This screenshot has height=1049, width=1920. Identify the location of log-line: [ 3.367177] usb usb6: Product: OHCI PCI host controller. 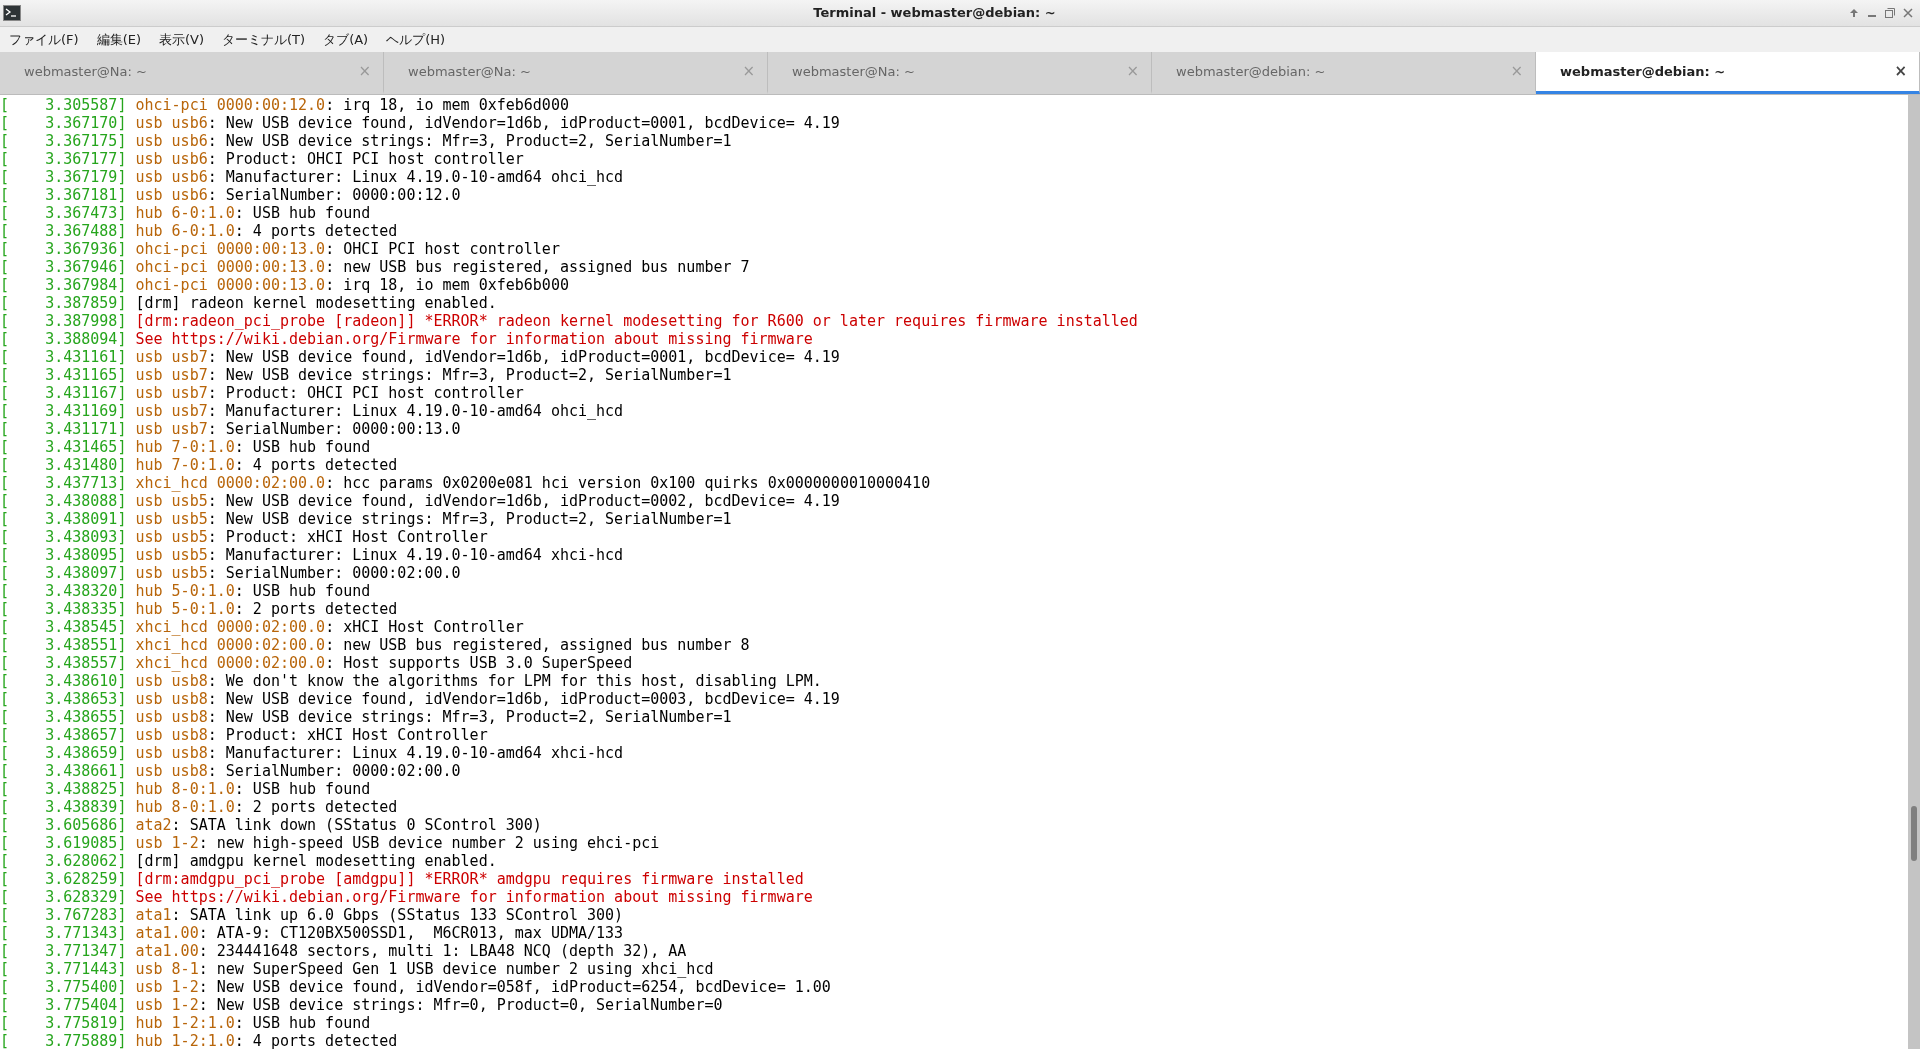
(262, 159).